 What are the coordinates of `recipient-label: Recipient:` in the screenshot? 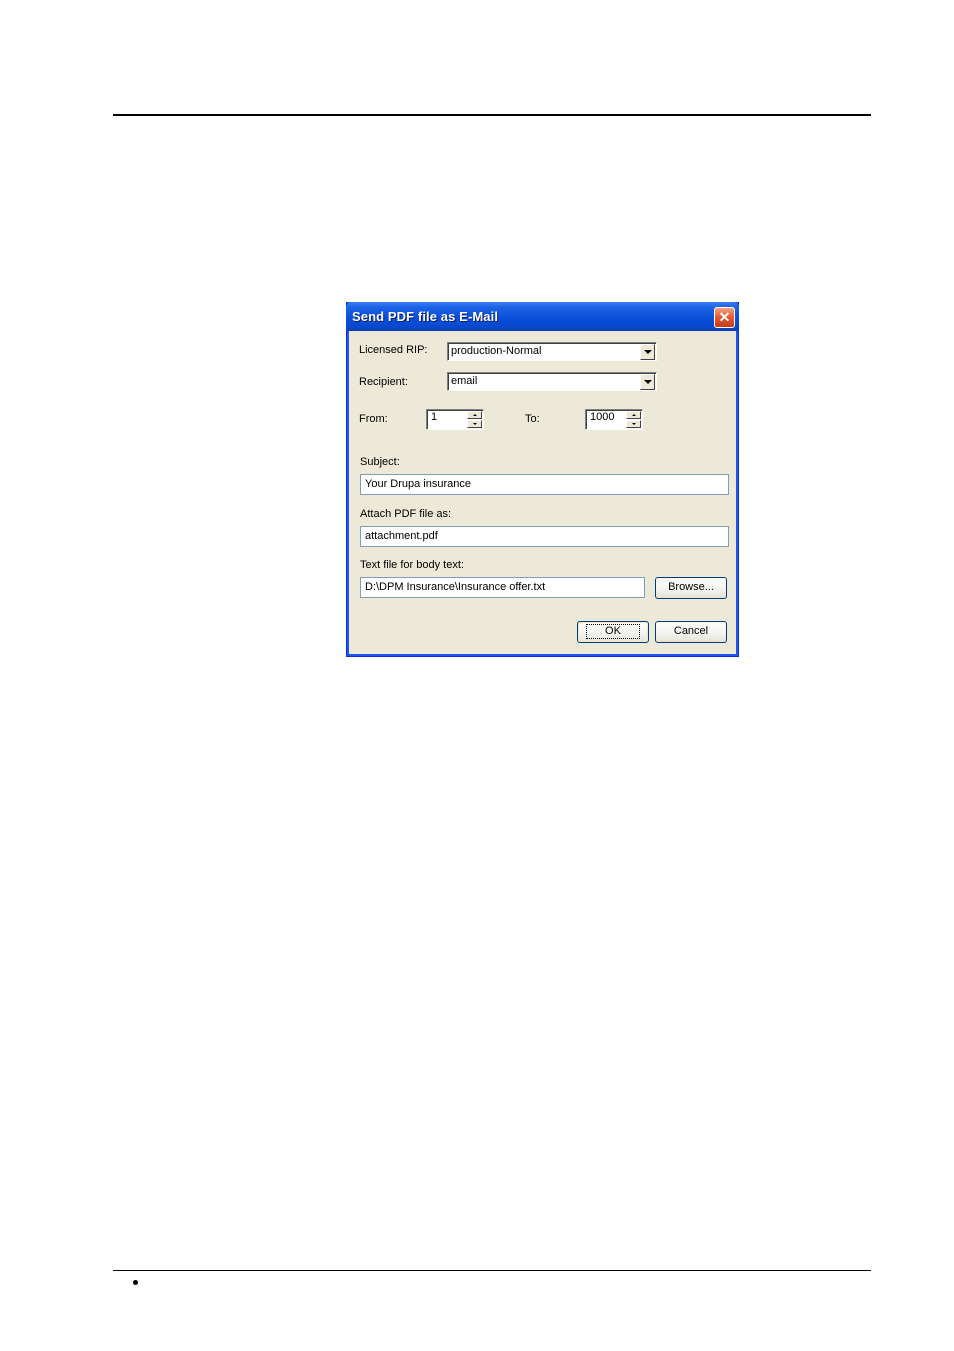 It's located at (383, 382).